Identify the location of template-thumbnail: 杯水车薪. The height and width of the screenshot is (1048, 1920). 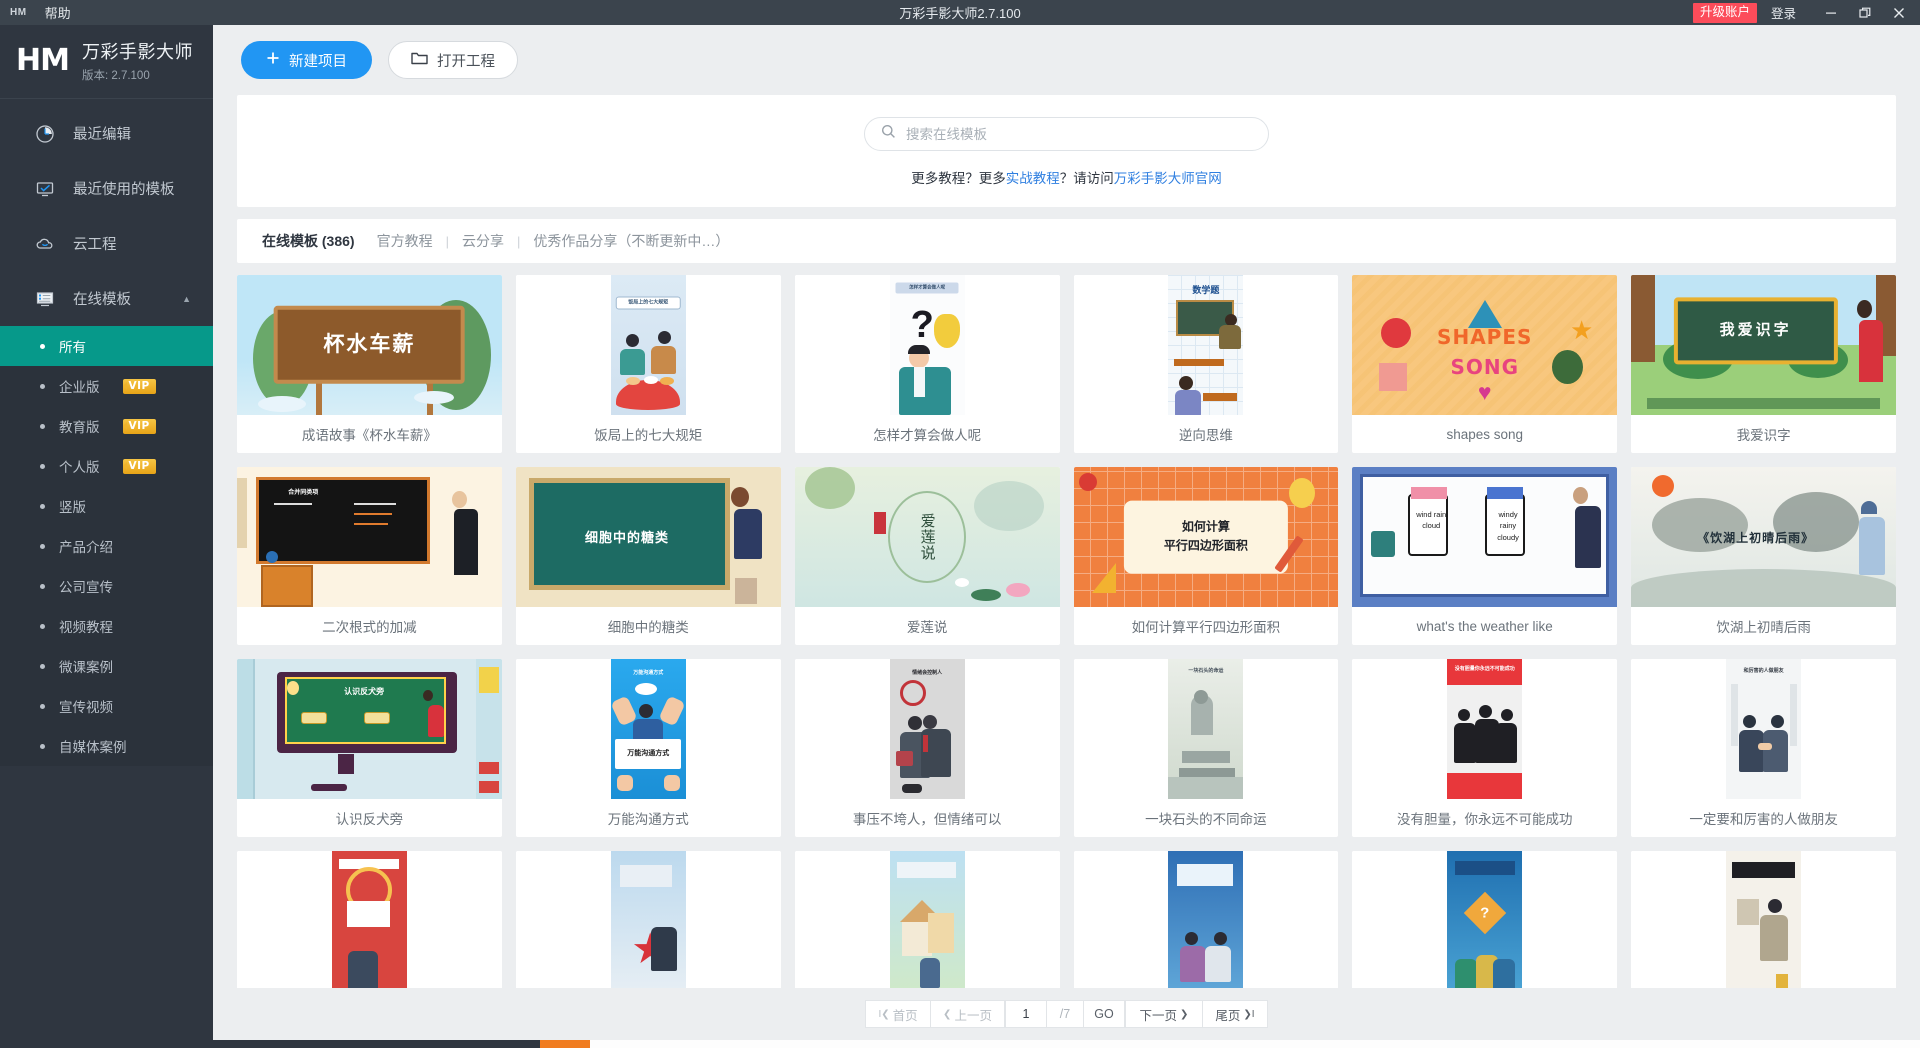
(369, 345).